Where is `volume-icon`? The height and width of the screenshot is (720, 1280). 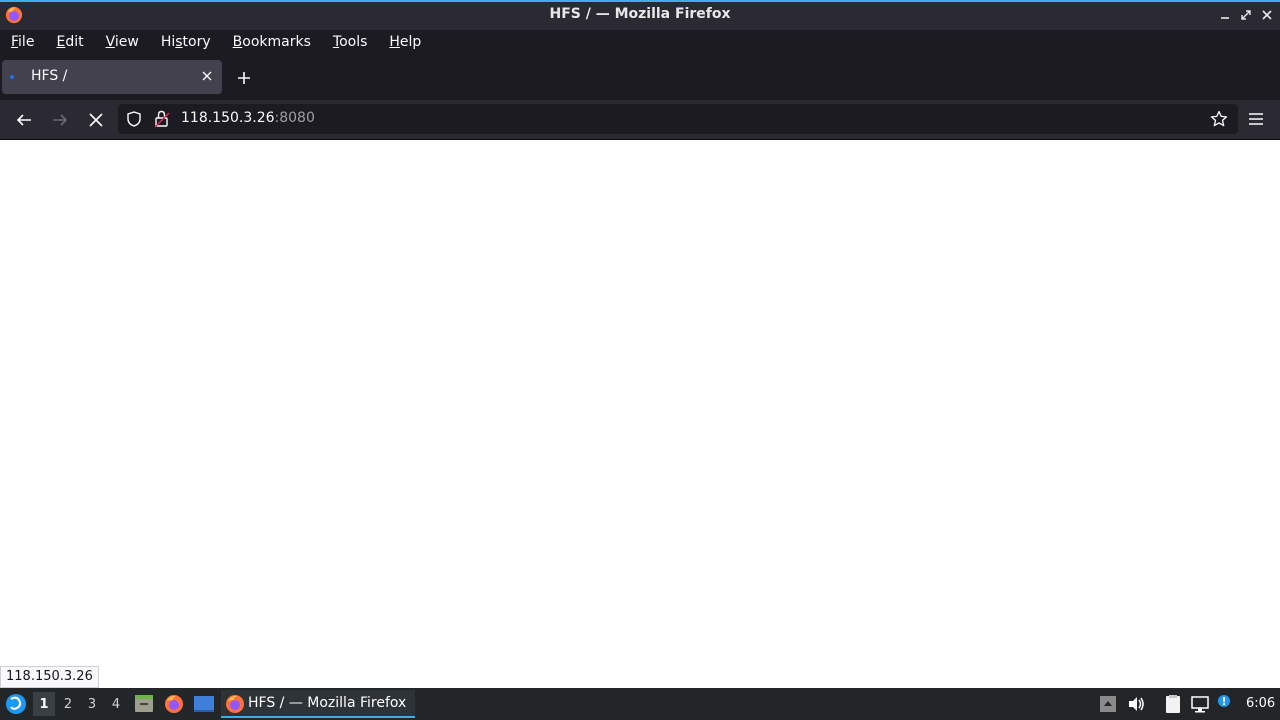 volume-icon is located at coordinates (1136, 704).